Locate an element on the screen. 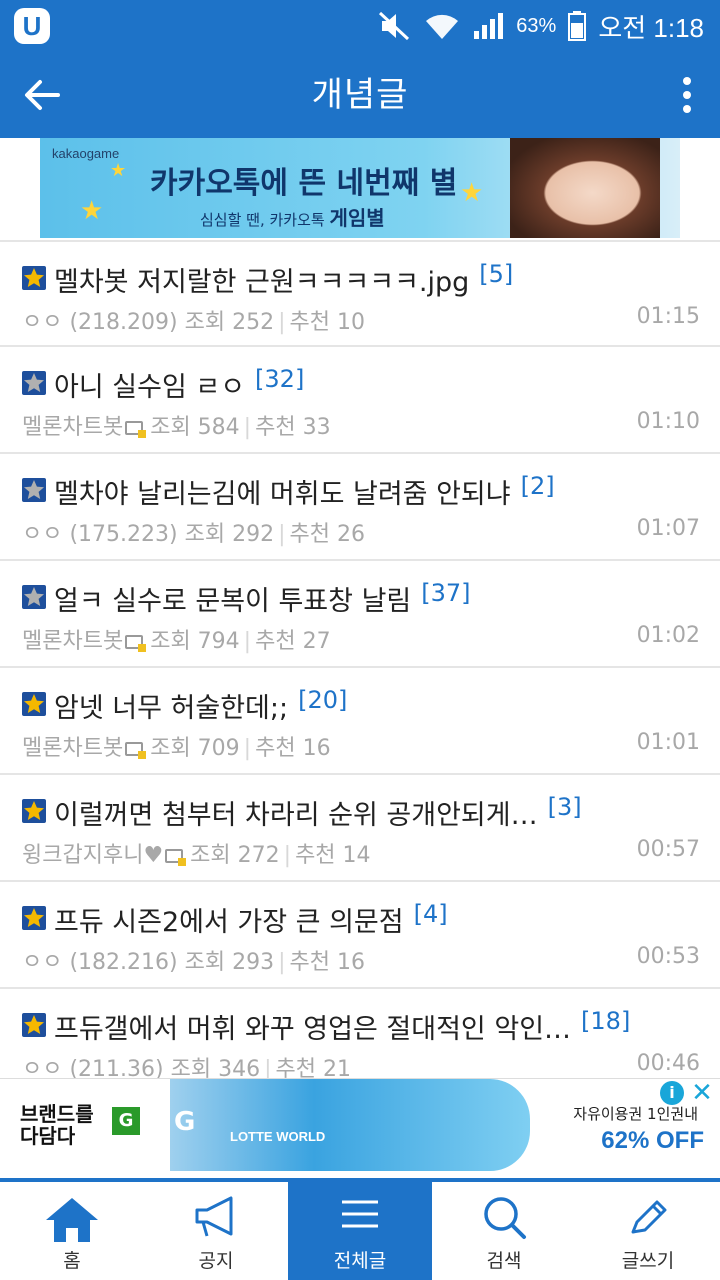 The height and width of the screenshot is (1280, 720). home-icon is located at coordinates (72, 1220).